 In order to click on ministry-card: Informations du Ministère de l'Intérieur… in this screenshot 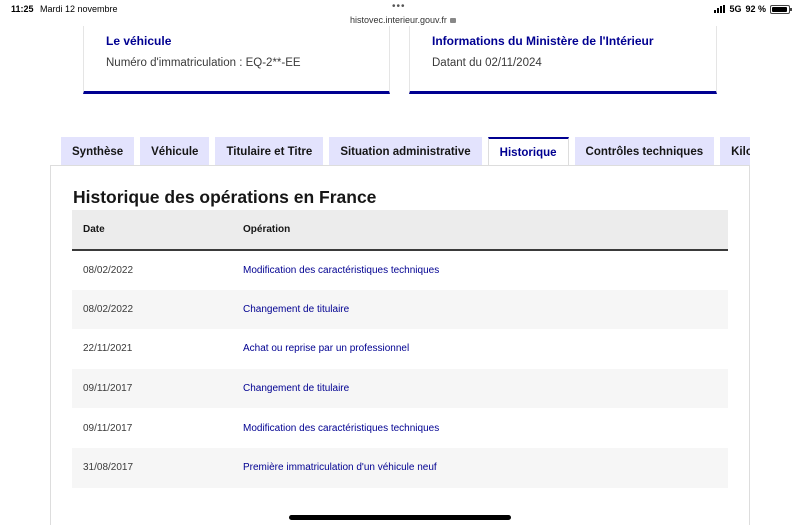, I will do `click(563, 60)`.